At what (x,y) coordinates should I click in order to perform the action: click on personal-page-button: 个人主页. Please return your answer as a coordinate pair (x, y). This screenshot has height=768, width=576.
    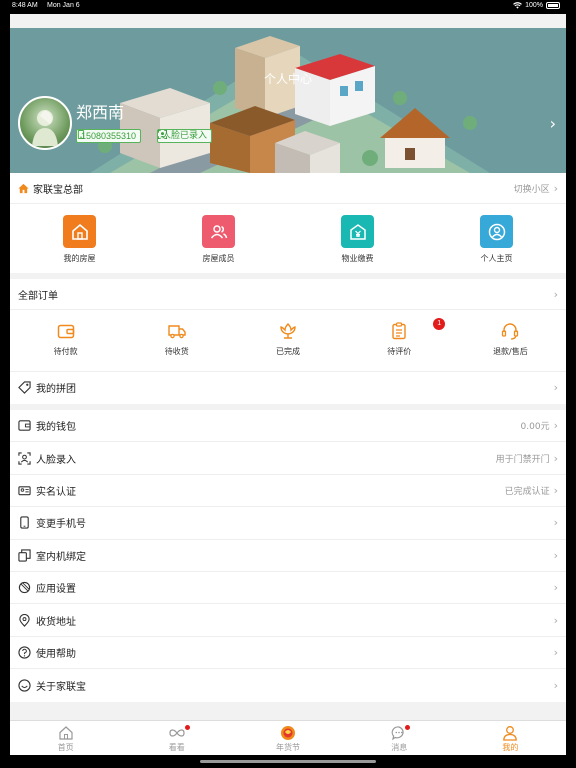
    Looking at the image, I should click on (496, 238).